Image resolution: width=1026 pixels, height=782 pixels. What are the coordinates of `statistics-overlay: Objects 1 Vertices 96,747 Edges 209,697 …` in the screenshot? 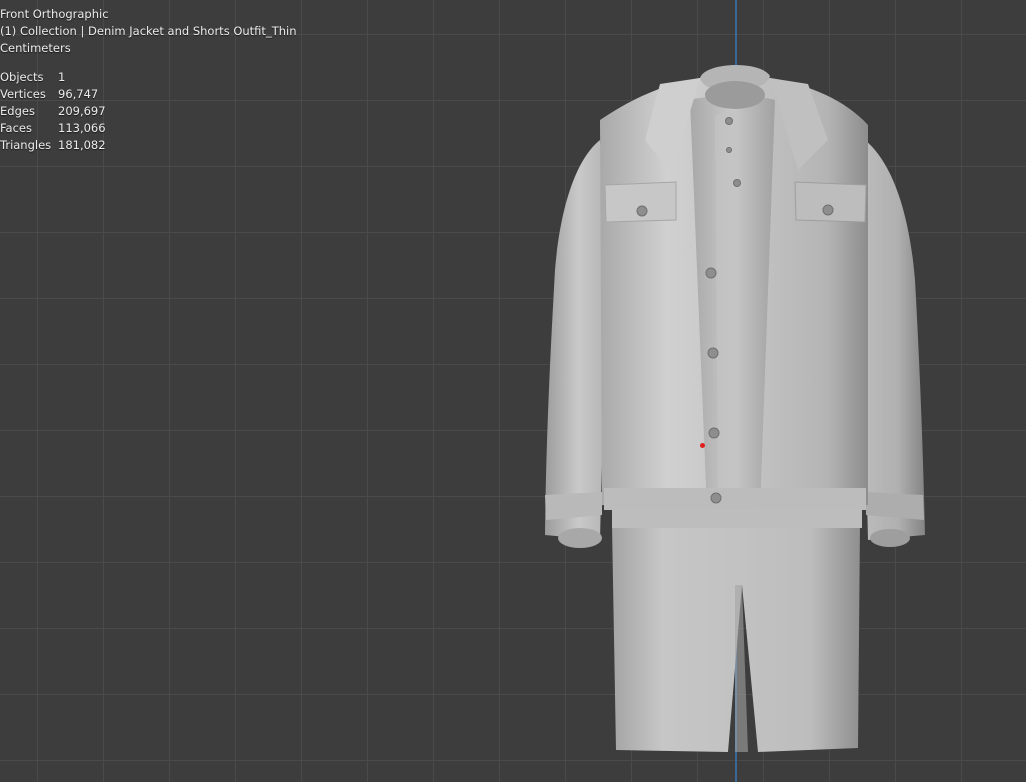 It's located at (53, 111).